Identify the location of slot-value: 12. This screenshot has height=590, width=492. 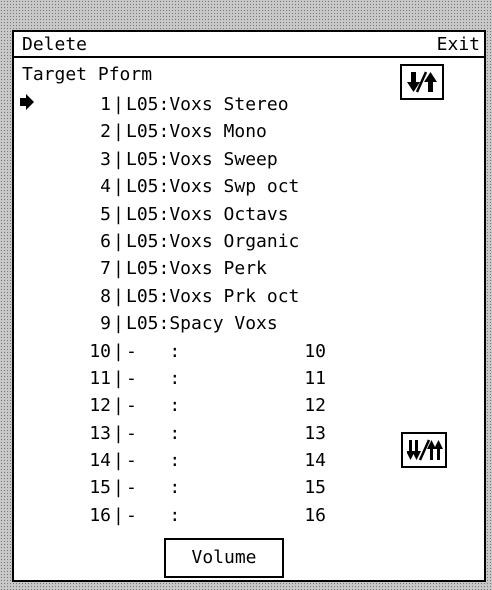
(315, 406).